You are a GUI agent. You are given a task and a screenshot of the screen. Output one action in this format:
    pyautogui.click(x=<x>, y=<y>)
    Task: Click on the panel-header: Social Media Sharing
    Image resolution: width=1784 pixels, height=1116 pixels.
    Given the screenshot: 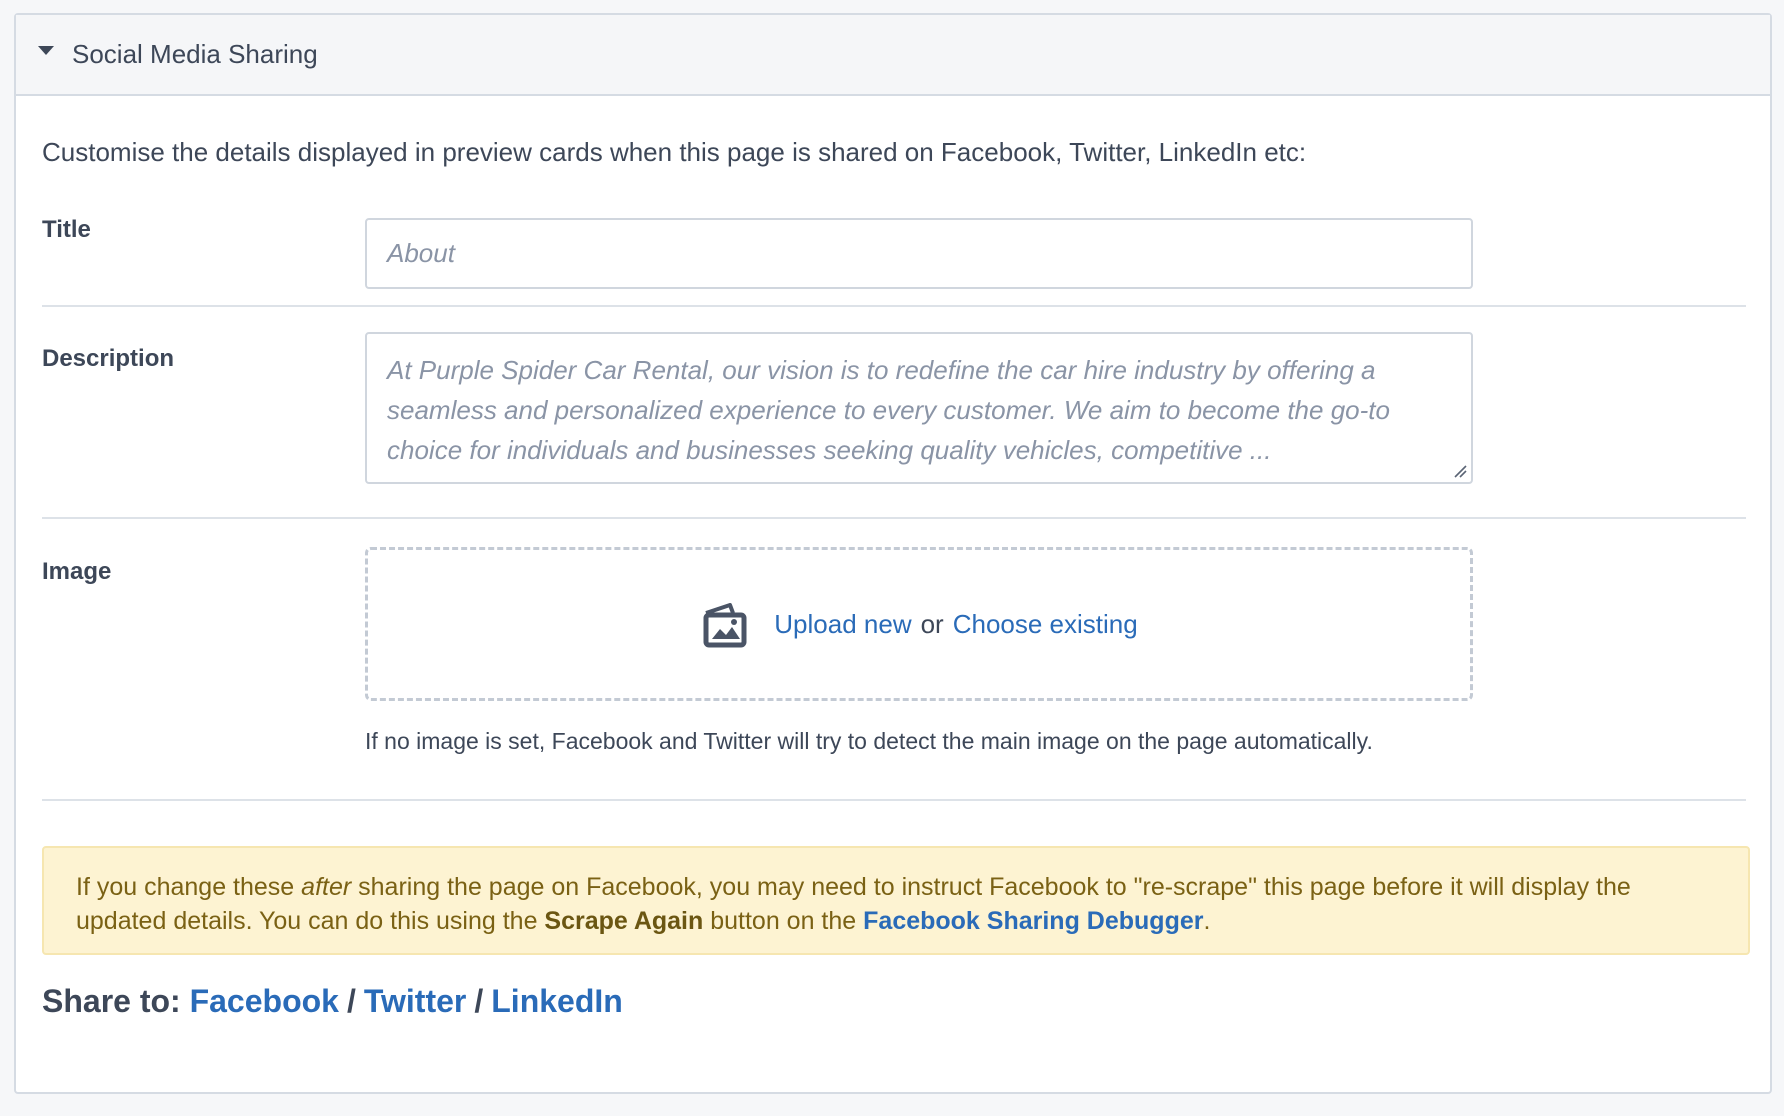 What is the action you would take?
    pyautogui.click(x=893, y=55)
    